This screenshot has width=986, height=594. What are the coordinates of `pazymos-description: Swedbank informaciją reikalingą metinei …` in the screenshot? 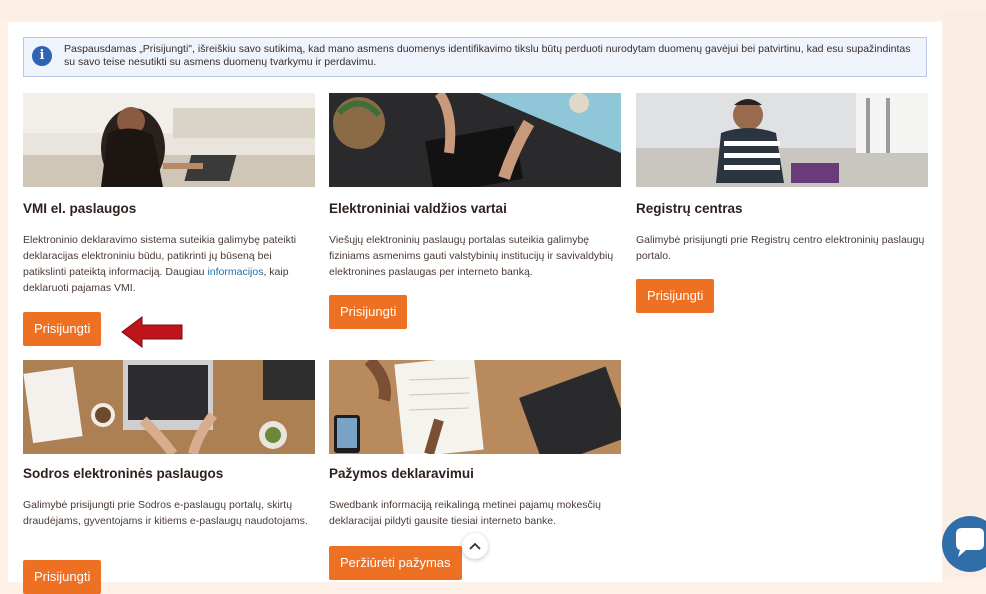 It's located at (465, 513).